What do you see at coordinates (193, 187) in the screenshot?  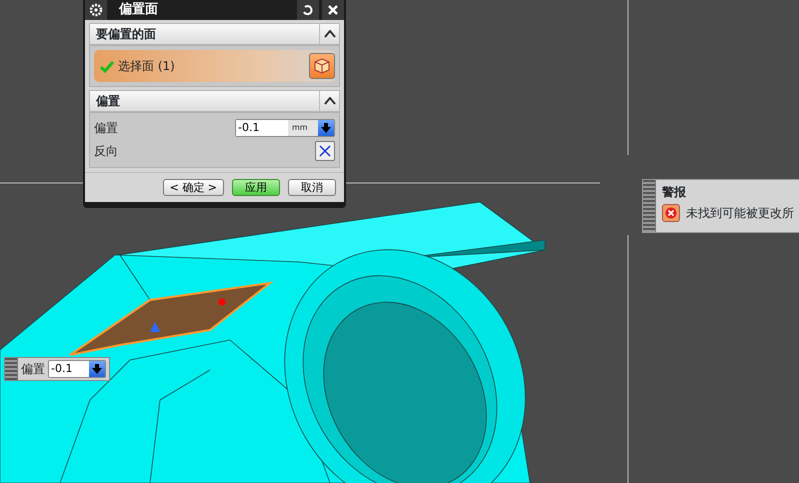 I see `dialog-button: < 确定 >` at bounding box center [193, 187].